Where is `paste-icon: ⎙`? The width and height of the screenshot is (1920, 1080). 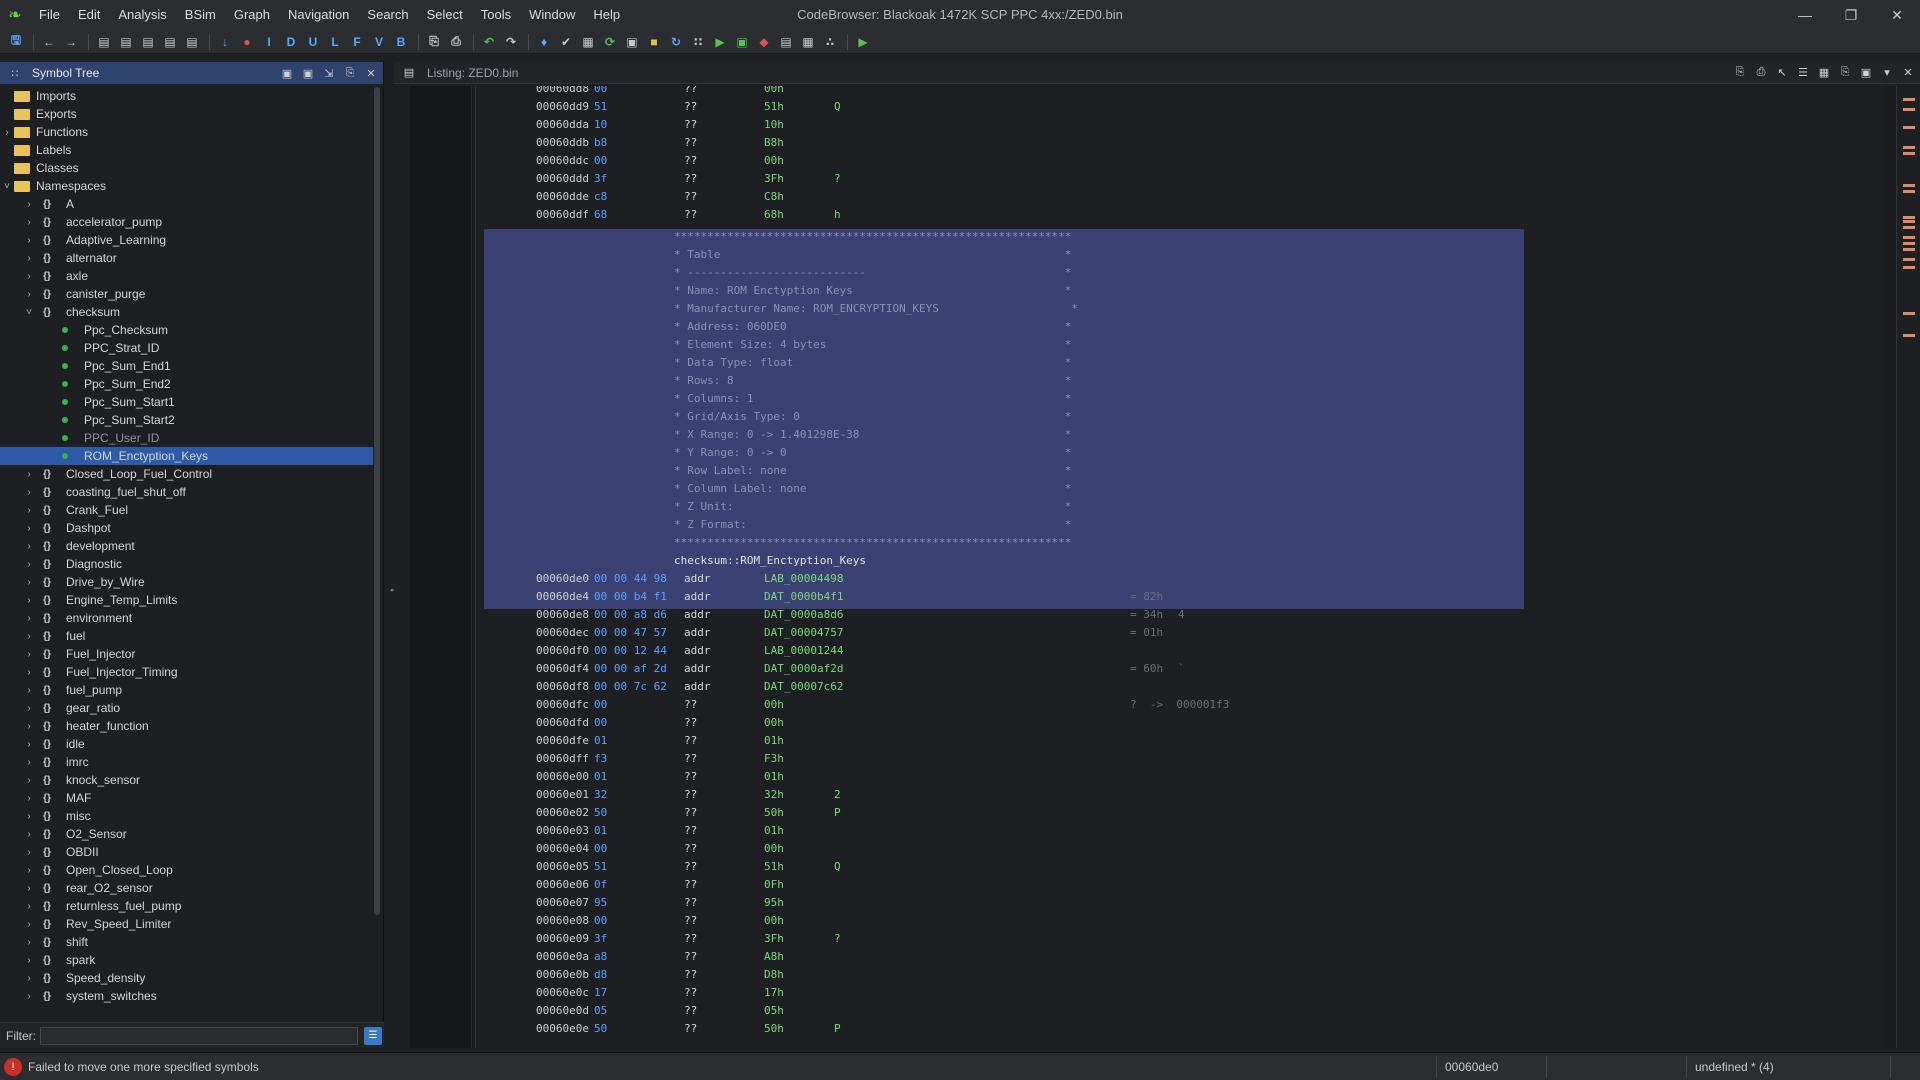 paste-icon: ⎙ is located at coordinates (456, 42).